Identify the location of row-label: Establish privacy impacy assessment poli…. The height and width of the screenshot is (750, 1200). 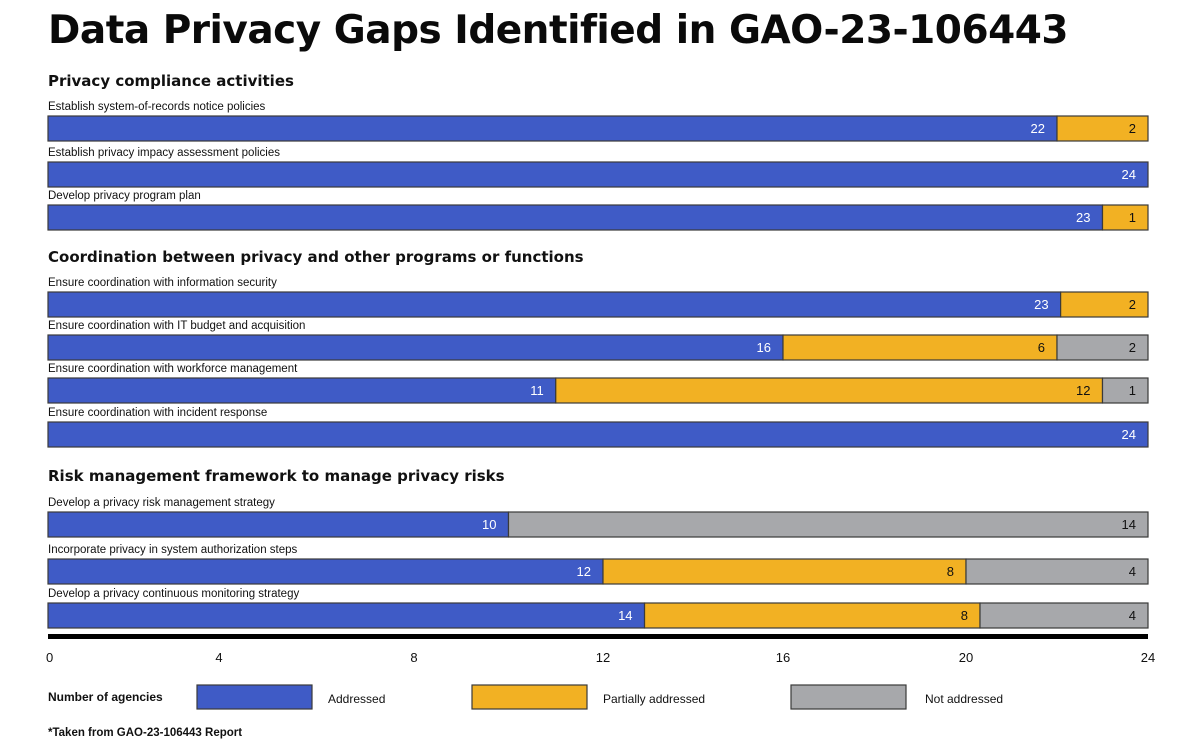
(164, 153).